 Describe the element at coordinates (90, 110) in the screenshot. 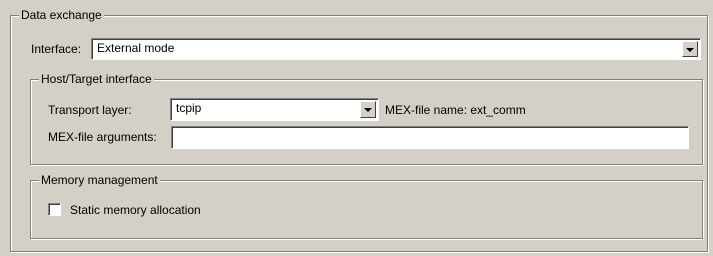

I see `transport-layer-label: Transport layer:` at that location.